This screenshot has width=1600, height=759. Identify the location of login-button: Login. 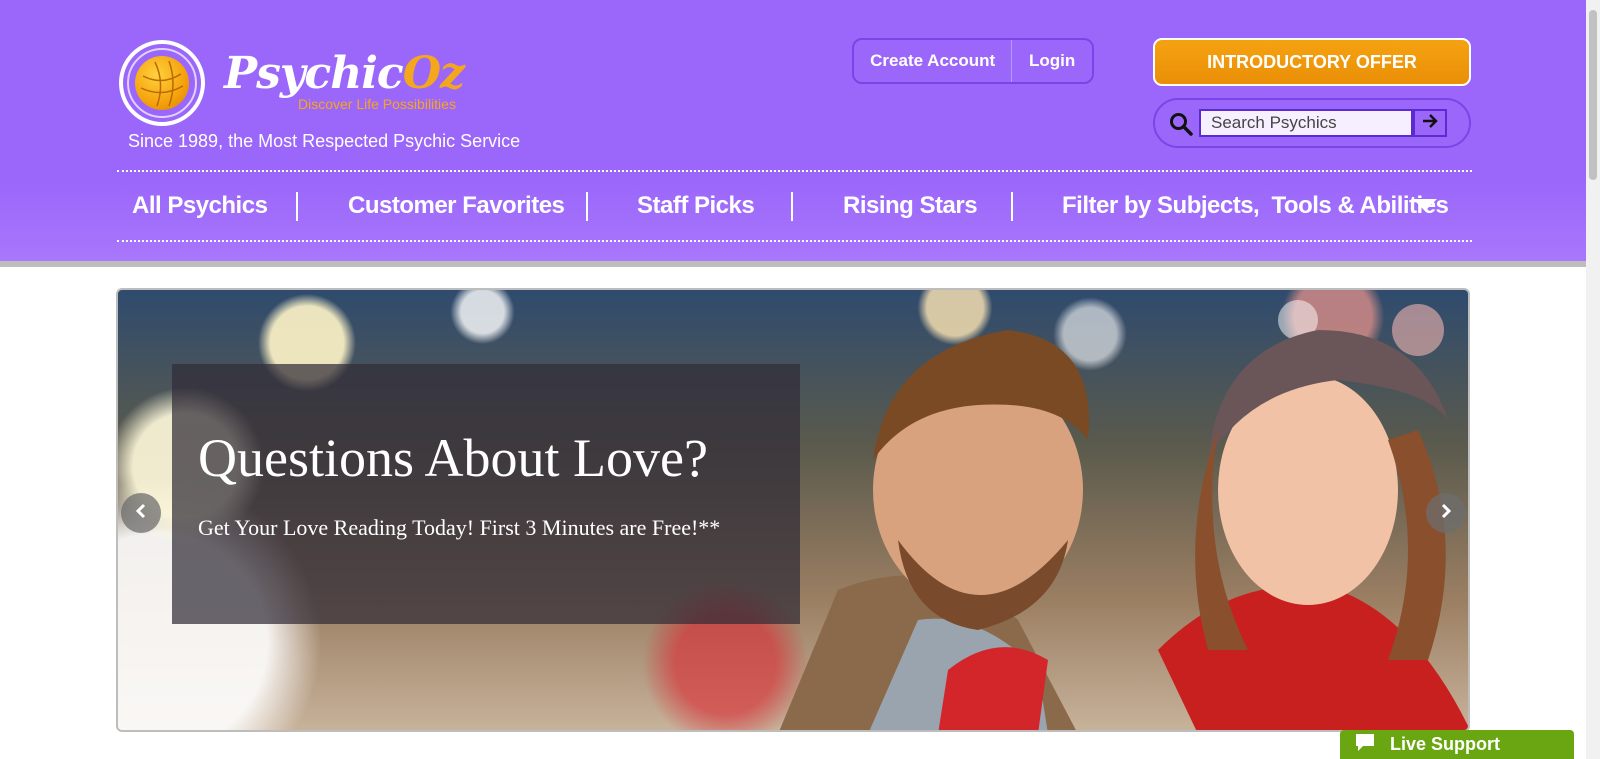
(1052, 61).